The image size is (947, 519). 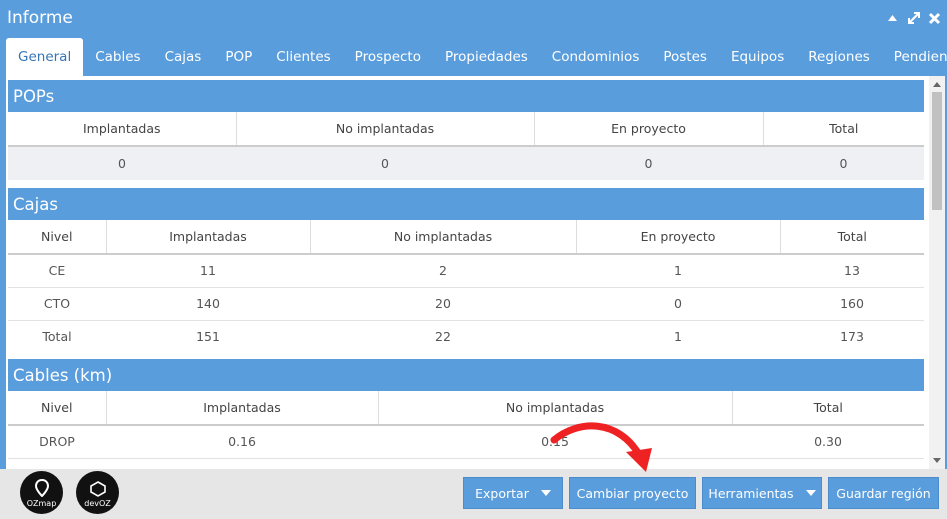 I want to click on table-row: Total 151 22 1 173, so click(x=466, y=336).